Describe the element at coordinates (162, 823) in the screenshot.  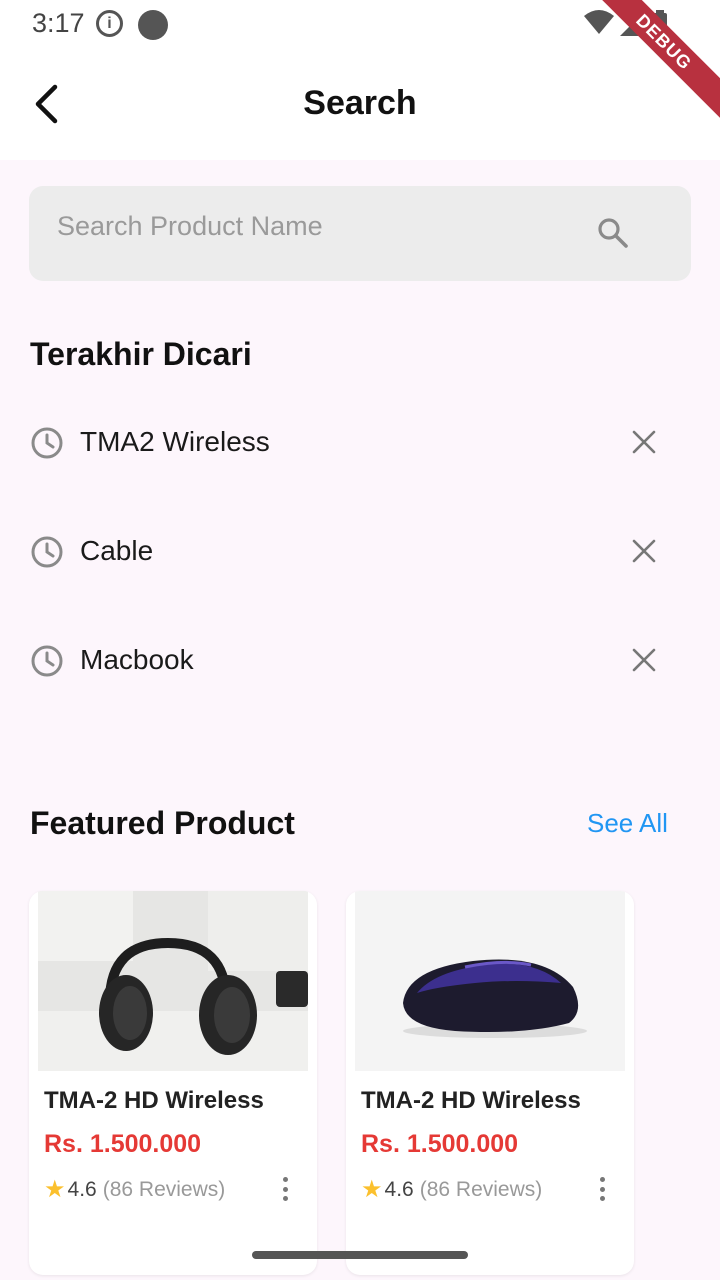
I see `featured-product-title: Featured Product` at that location.